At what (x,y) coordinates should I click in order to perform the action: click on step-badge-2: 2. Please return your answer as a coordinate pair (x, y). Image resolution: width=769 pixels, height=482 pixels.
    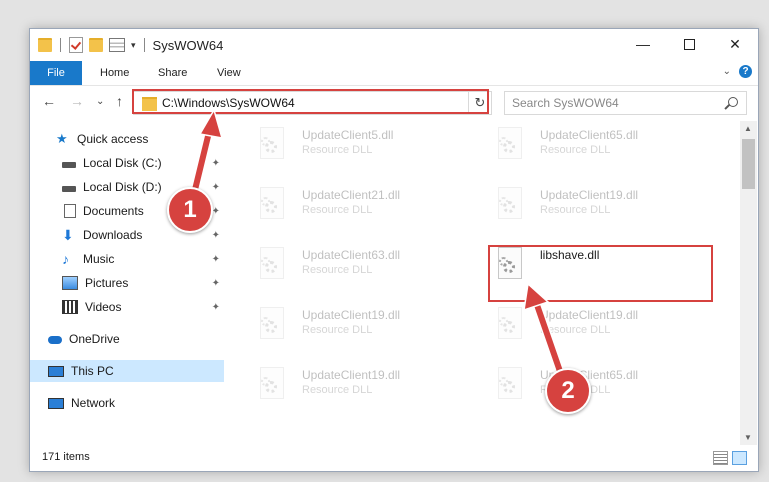
    Looking at the image, I should click on (568, 391).